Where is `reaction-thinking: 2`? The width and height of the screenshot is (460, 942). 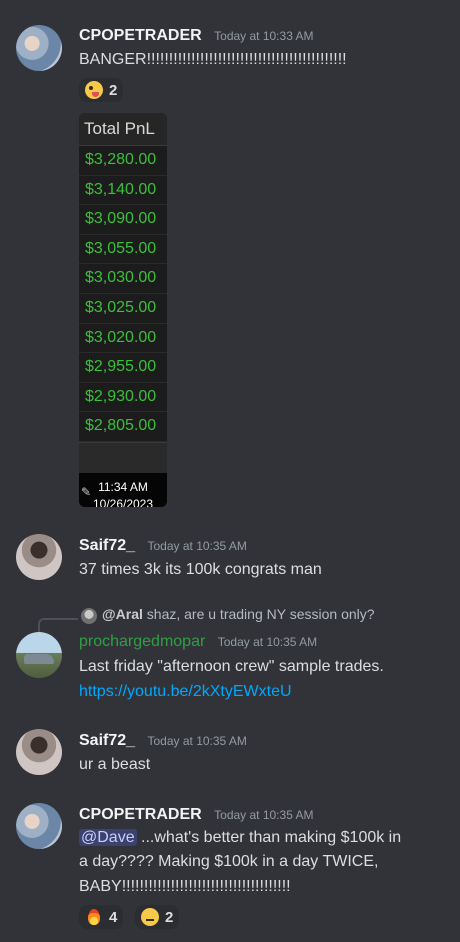
reaction-thinking: 2 is located at coordinates (157, 917).